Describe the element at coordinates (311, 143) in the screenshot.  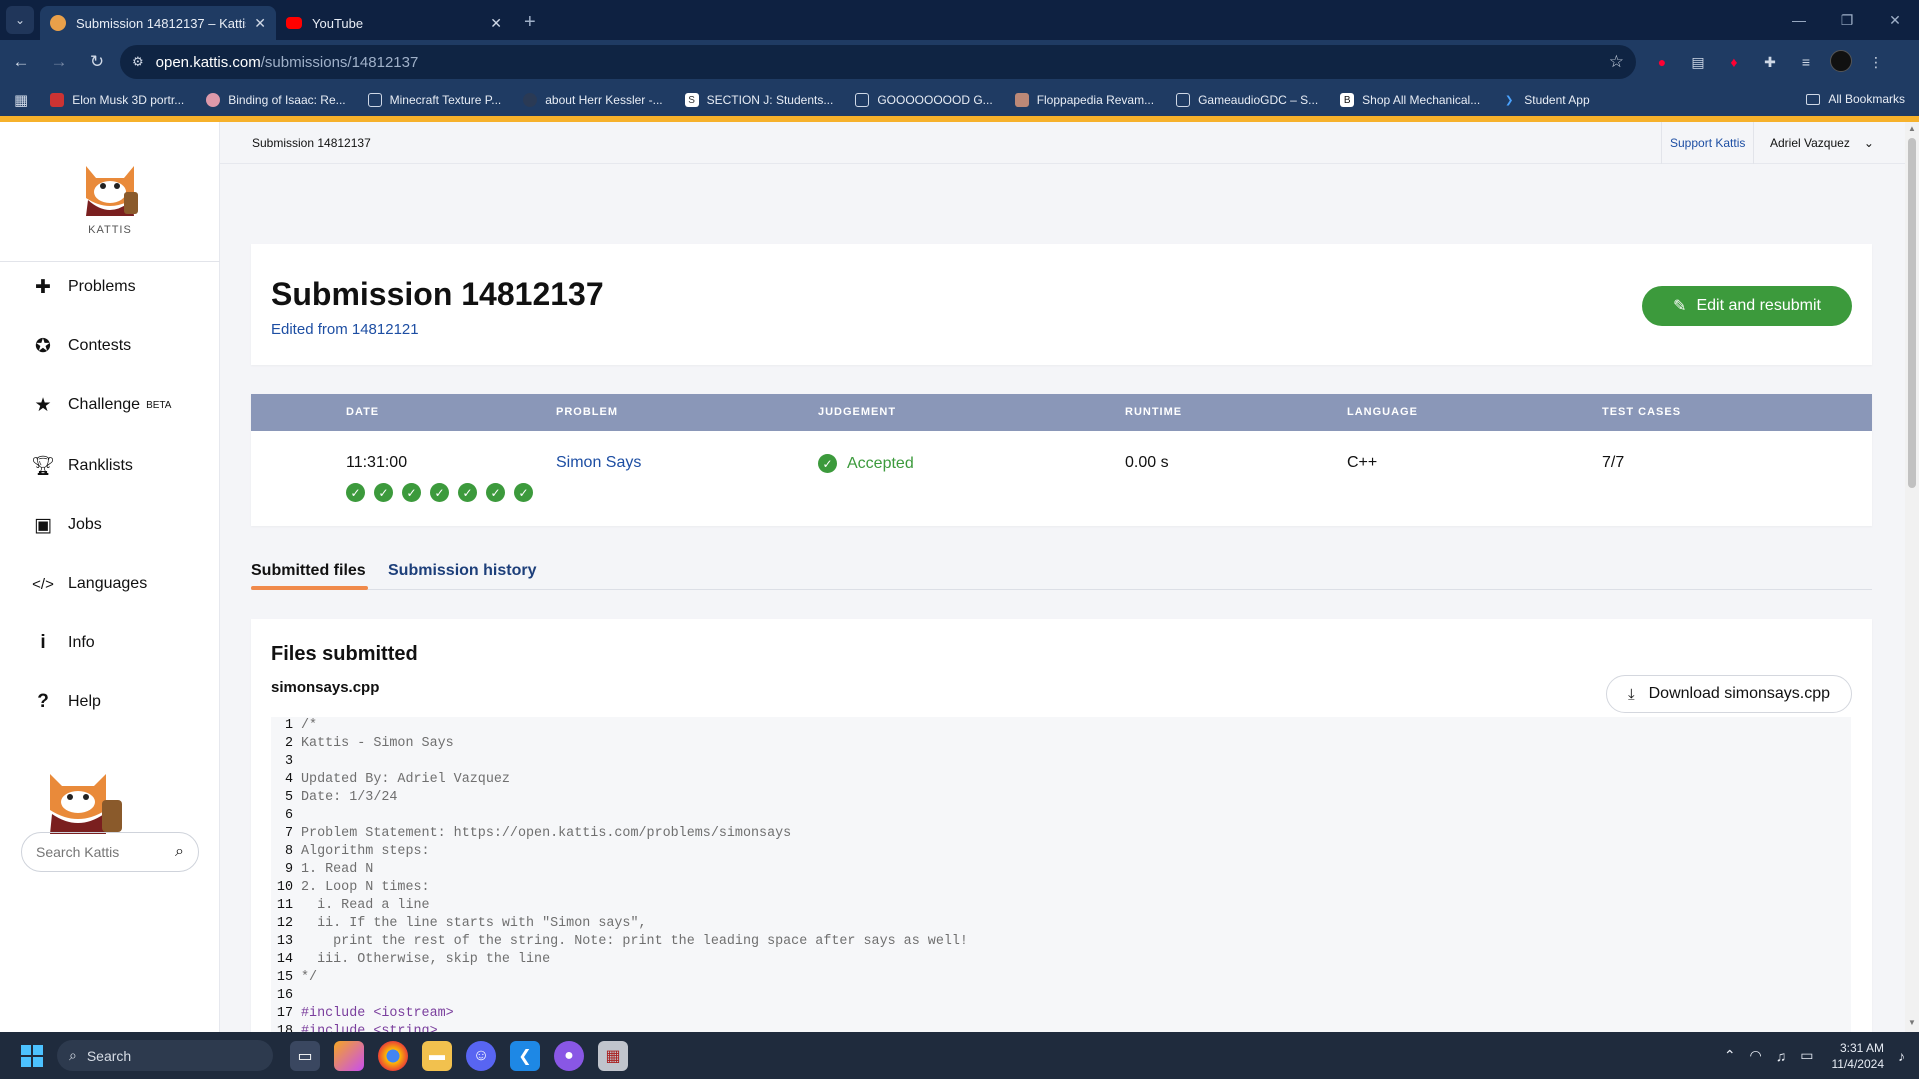
I see `breadcrumb: Submission 14812137` at that location.